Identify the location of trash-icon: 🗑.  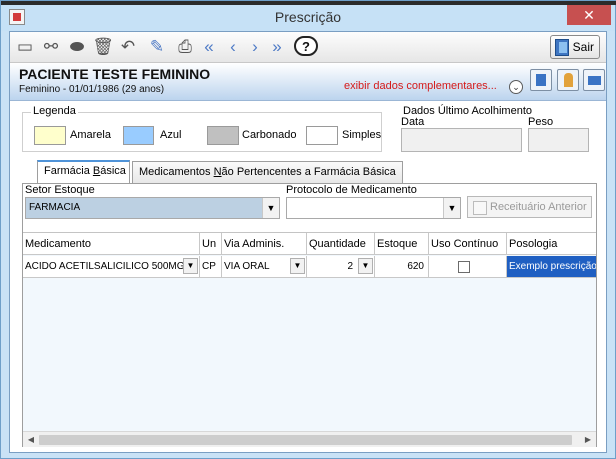
(103, 47).